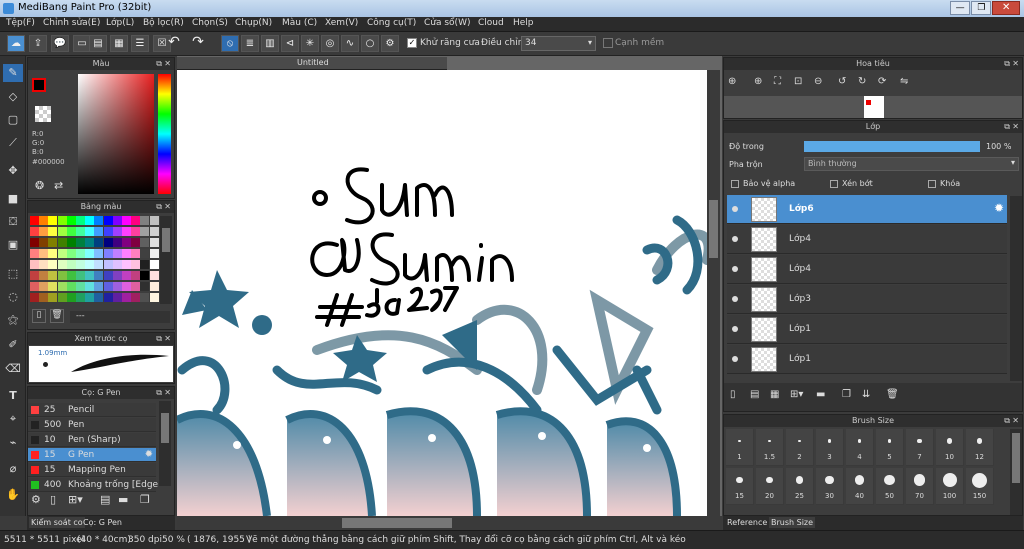  I want to click on brushsize-cell: 5, so click(890, 447).